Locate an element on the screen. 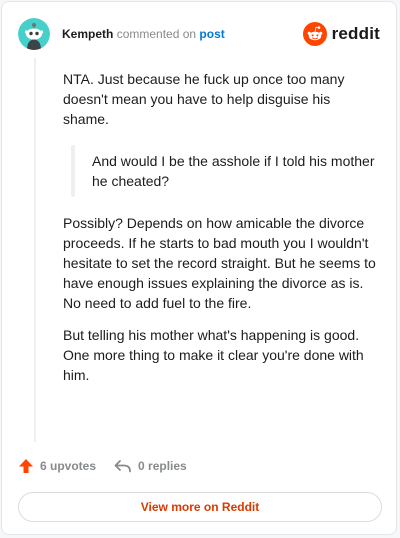 The height and width of the screenshot is (538, 400). upvote-arrow-icon is located at coordinates (26, 466).